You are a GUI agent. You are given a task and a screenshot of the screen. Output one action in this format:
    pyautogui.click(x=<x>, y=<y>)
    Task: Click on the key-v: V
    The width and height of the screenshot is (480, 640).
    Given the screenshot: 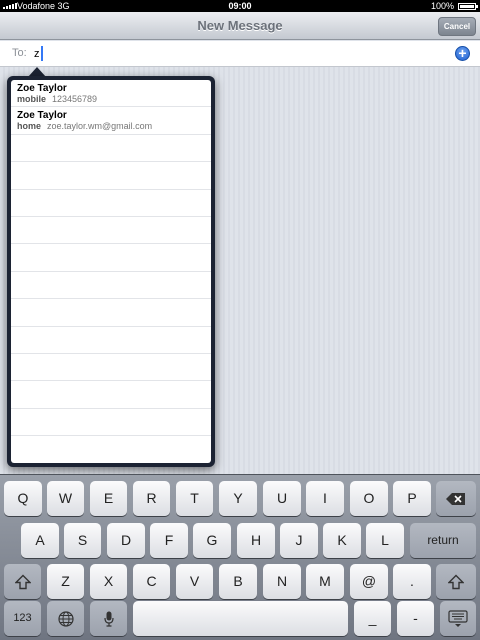 What is the action you would take?
    pyautogui.click(x=194, y=581)
    